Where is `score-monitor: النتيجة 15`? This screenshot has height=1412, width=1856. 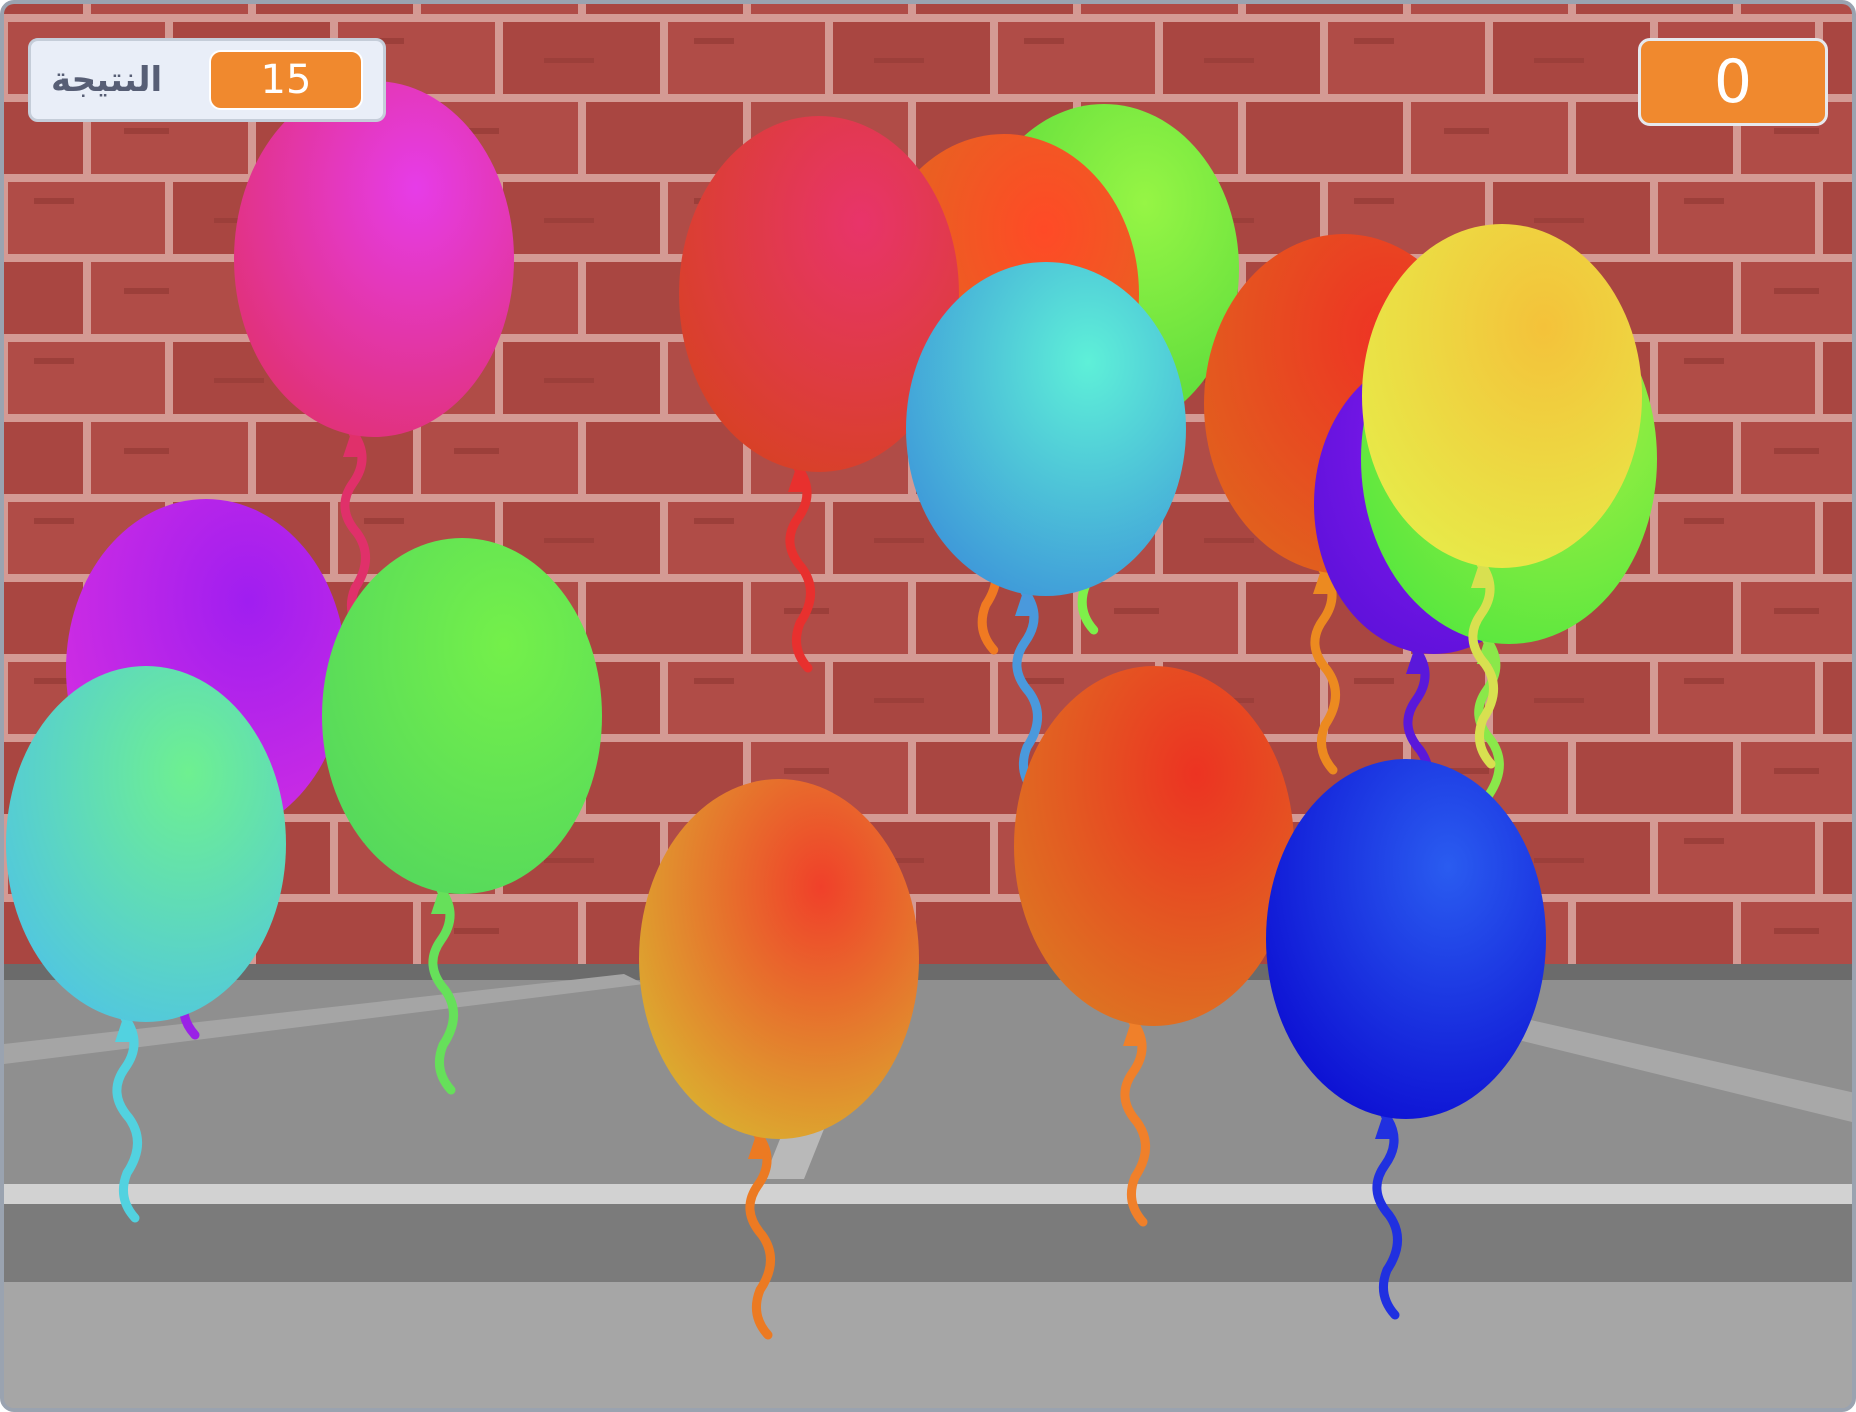
score-monitor: النتيجة 15 is located at coordinates (207, 80).